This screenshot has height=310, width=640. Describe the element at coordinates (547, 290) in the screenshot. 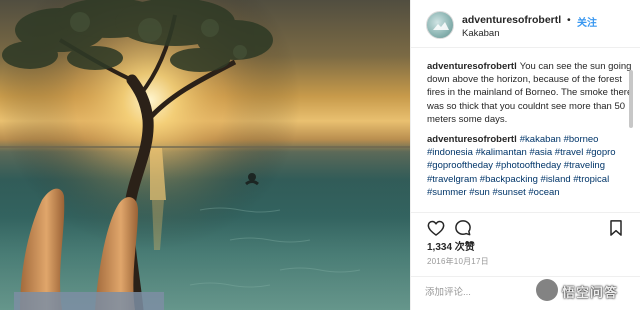

I see `watermark-logo-icon` at that location.